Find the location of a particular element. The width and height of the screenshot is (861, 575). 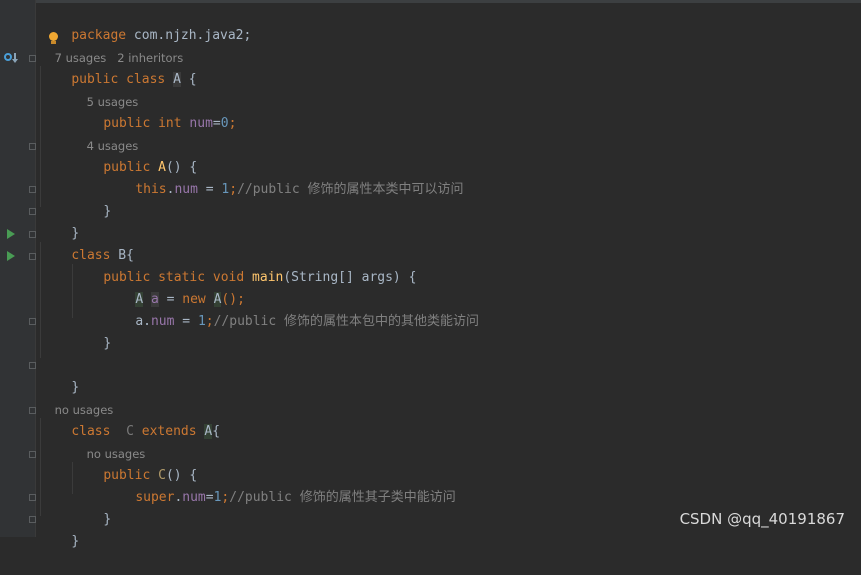

keyword: this is located at coordinates (151, 189).